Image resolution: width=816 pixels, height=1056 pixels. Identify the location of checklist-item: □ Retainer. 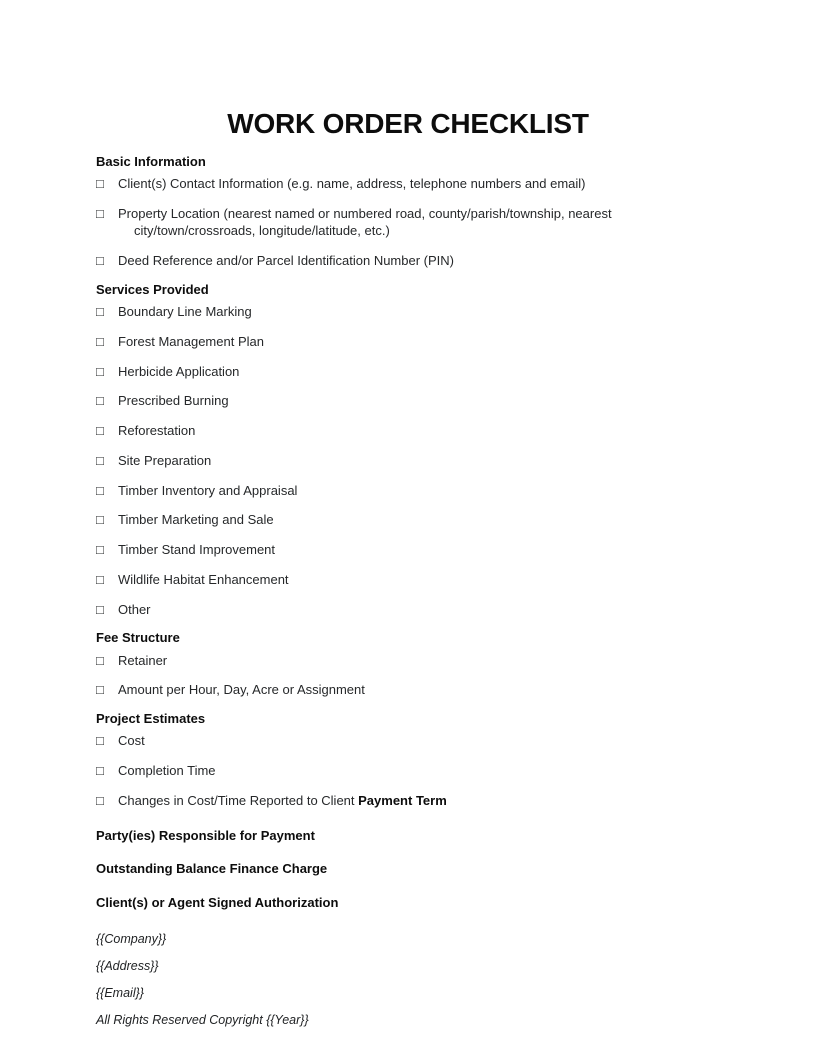
(408, 667).